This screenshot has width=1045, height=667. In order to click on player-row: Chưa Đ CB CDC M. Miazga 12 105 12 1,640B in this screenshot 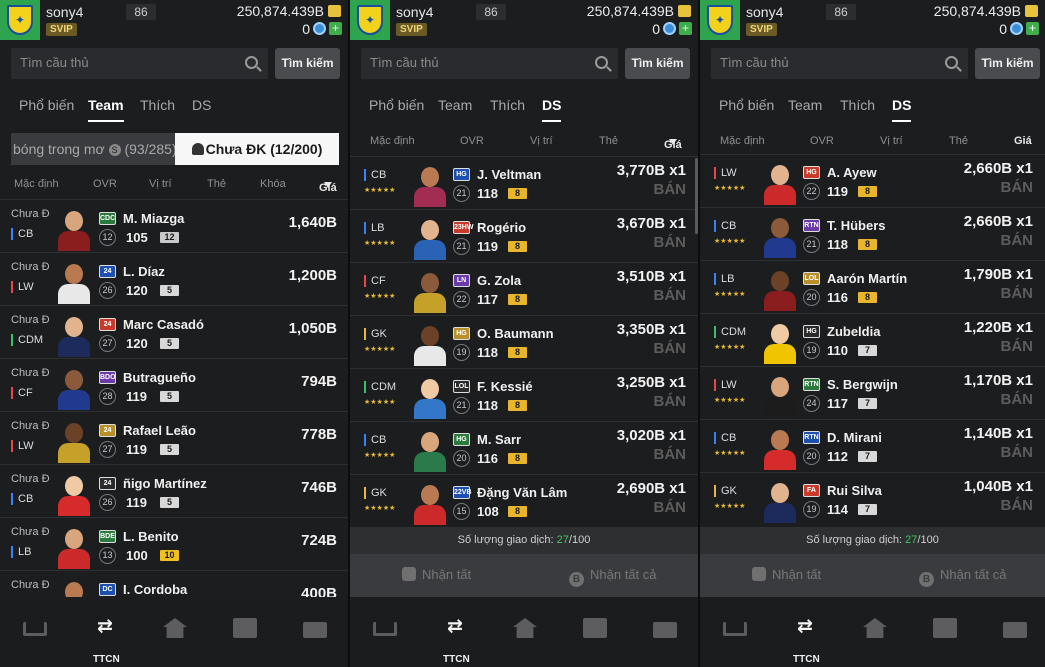, I will do `click(174, 225)`.